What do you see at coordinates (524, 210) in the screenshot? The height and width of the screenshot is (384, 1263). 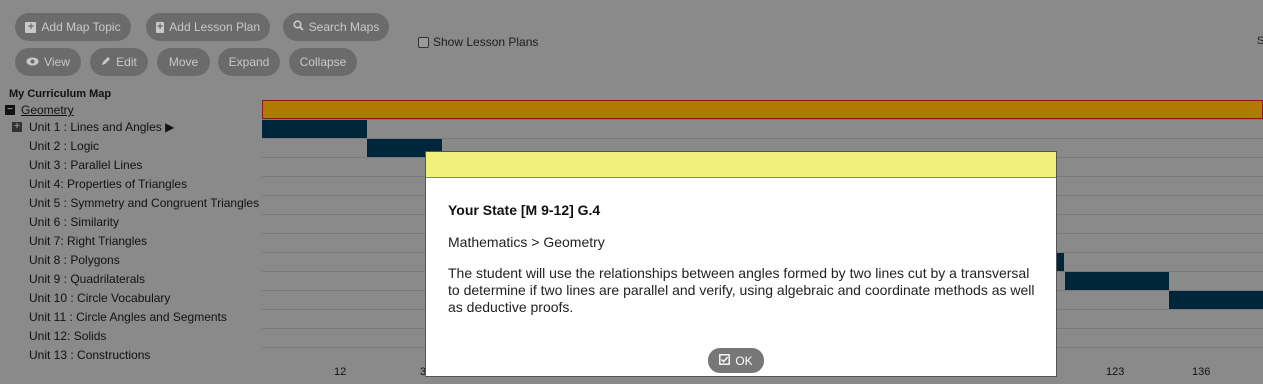 I see `dialog-title: Your State [M 9-12] G.4` at bounding box center [524, 210].